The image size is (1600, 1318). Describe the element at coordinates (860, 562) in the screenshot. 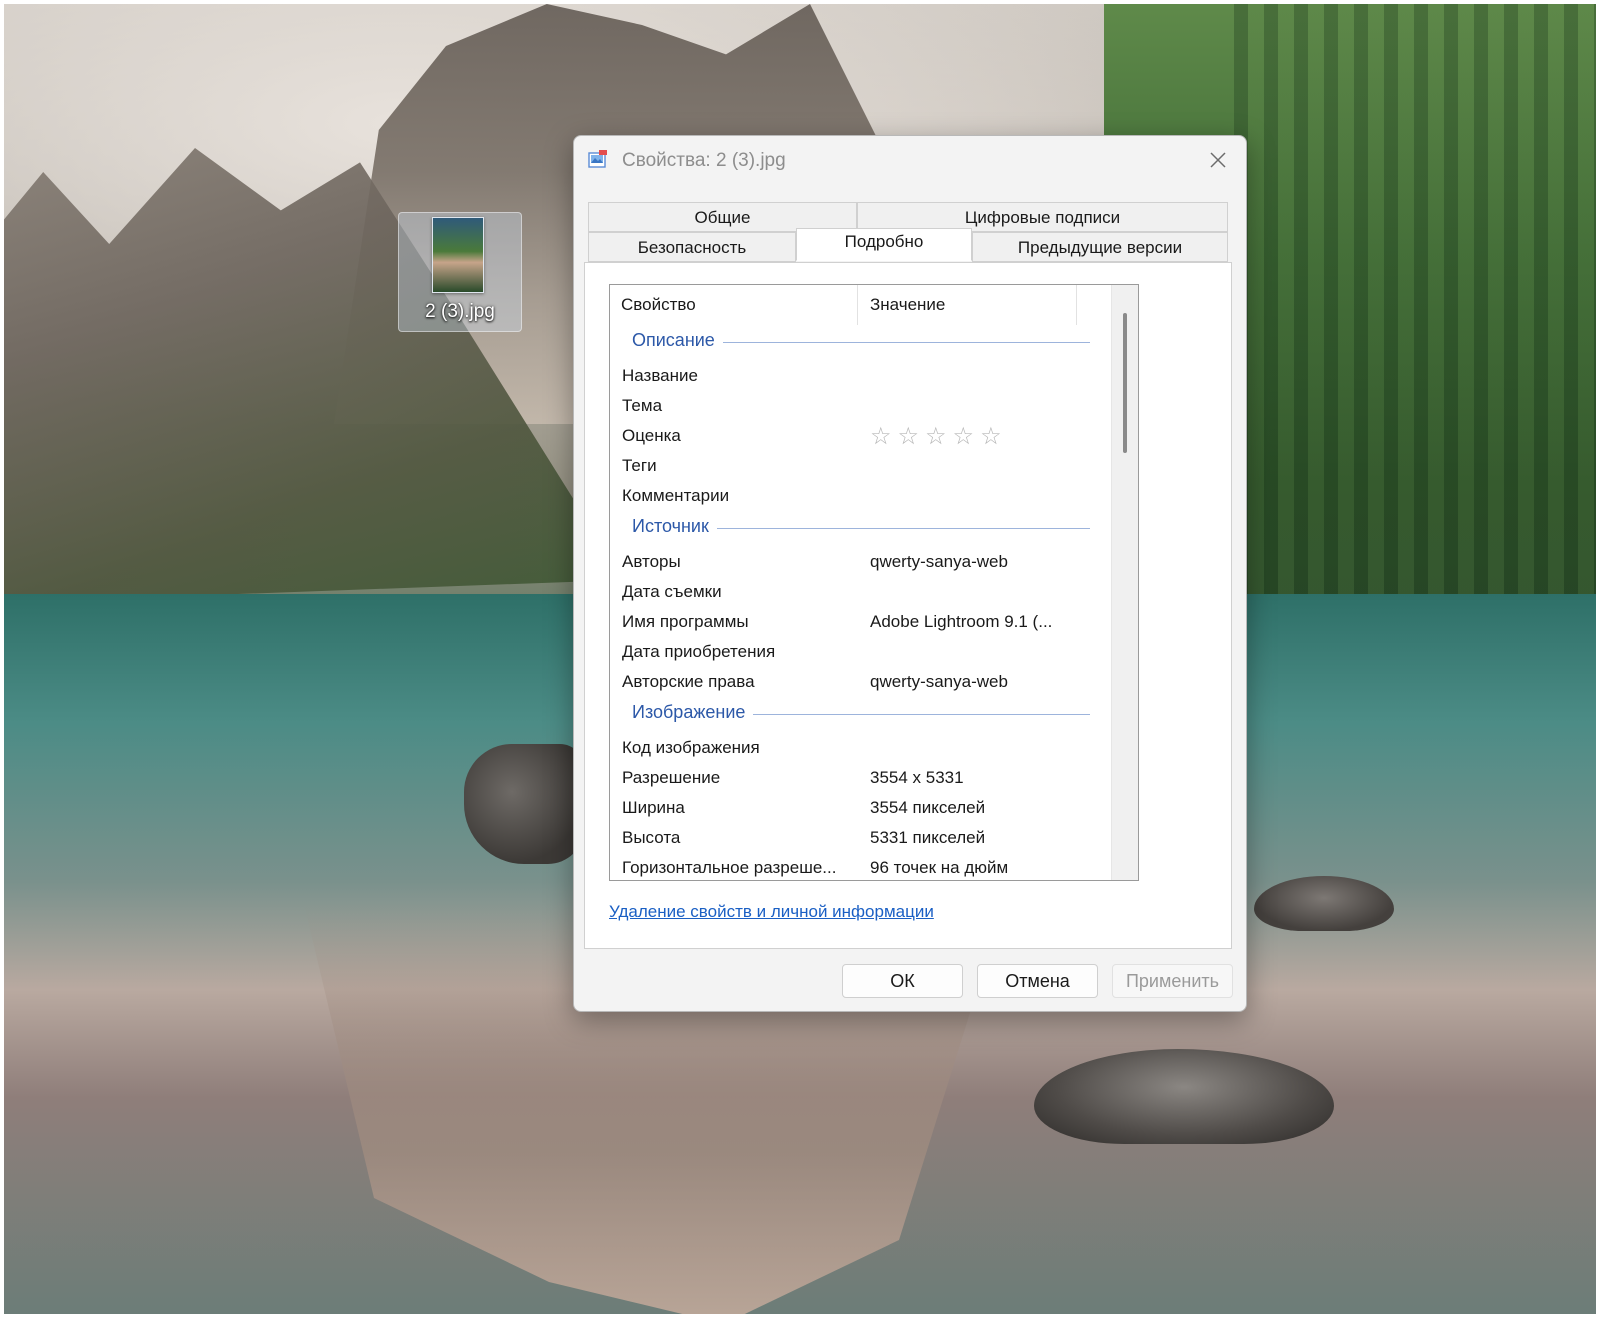

I see `property-row: Авторы qwerty-sanya-web` at that location.